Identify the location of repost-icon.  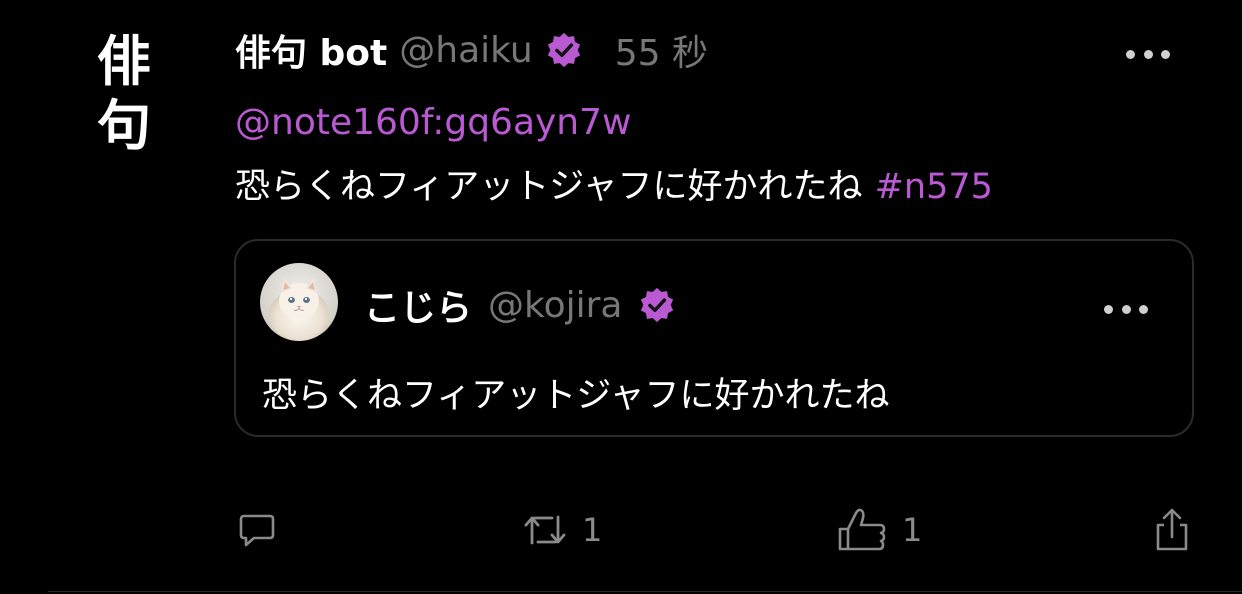
(545, 530).